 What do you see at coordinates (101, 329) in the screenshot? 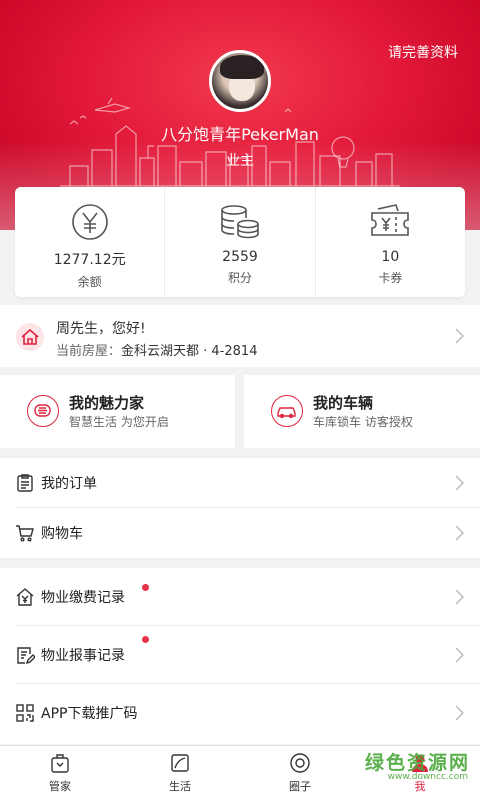
I see `greeting-text: 周先生，您好!` at bounding box center [101, 329].